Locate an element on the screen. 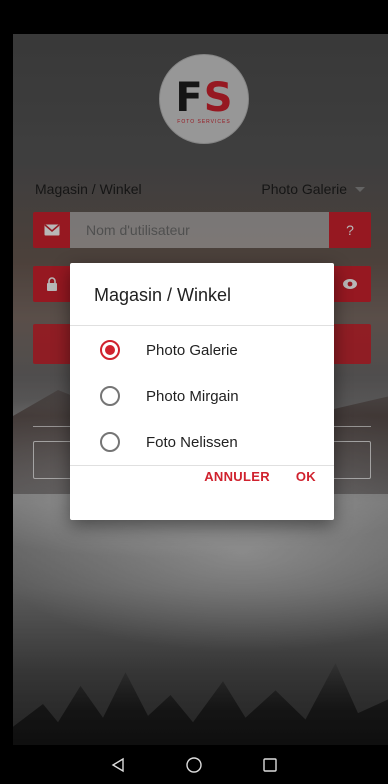  ok-button: OK is located at coordinates (306, 476).